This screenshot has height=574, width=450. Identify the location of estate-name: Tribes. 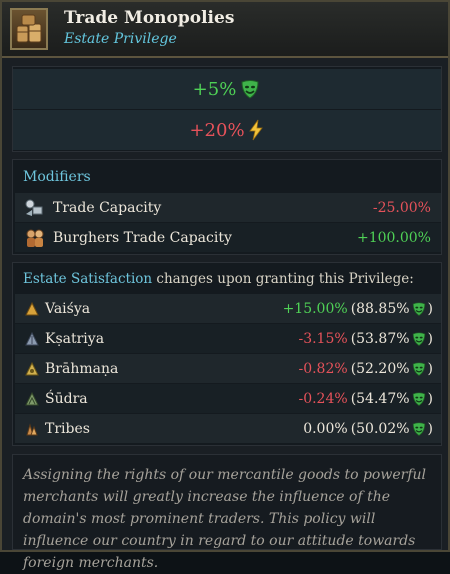
(67, 428).